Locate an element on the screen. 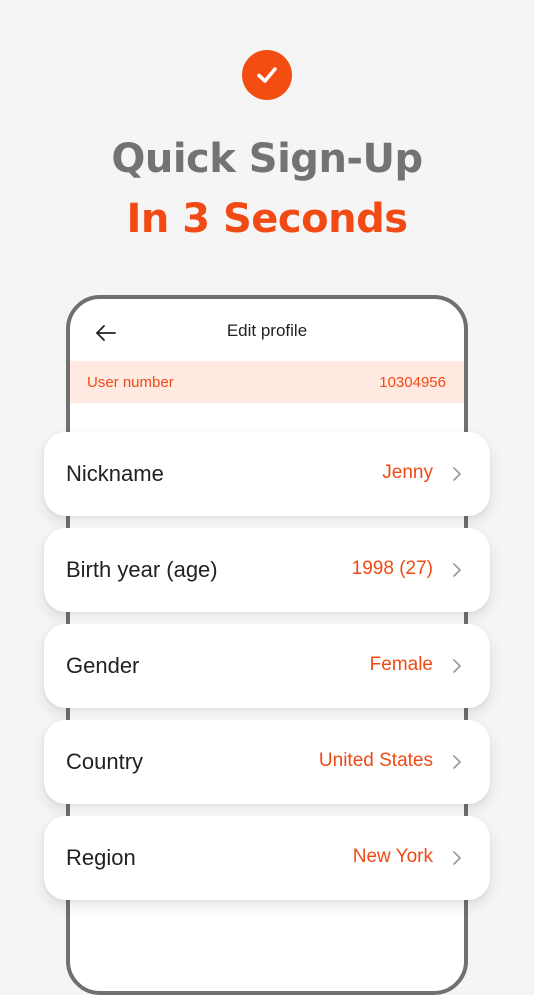 This screenshot has height=995, width=534. region-value: New York is located at coordinates (392, 856).